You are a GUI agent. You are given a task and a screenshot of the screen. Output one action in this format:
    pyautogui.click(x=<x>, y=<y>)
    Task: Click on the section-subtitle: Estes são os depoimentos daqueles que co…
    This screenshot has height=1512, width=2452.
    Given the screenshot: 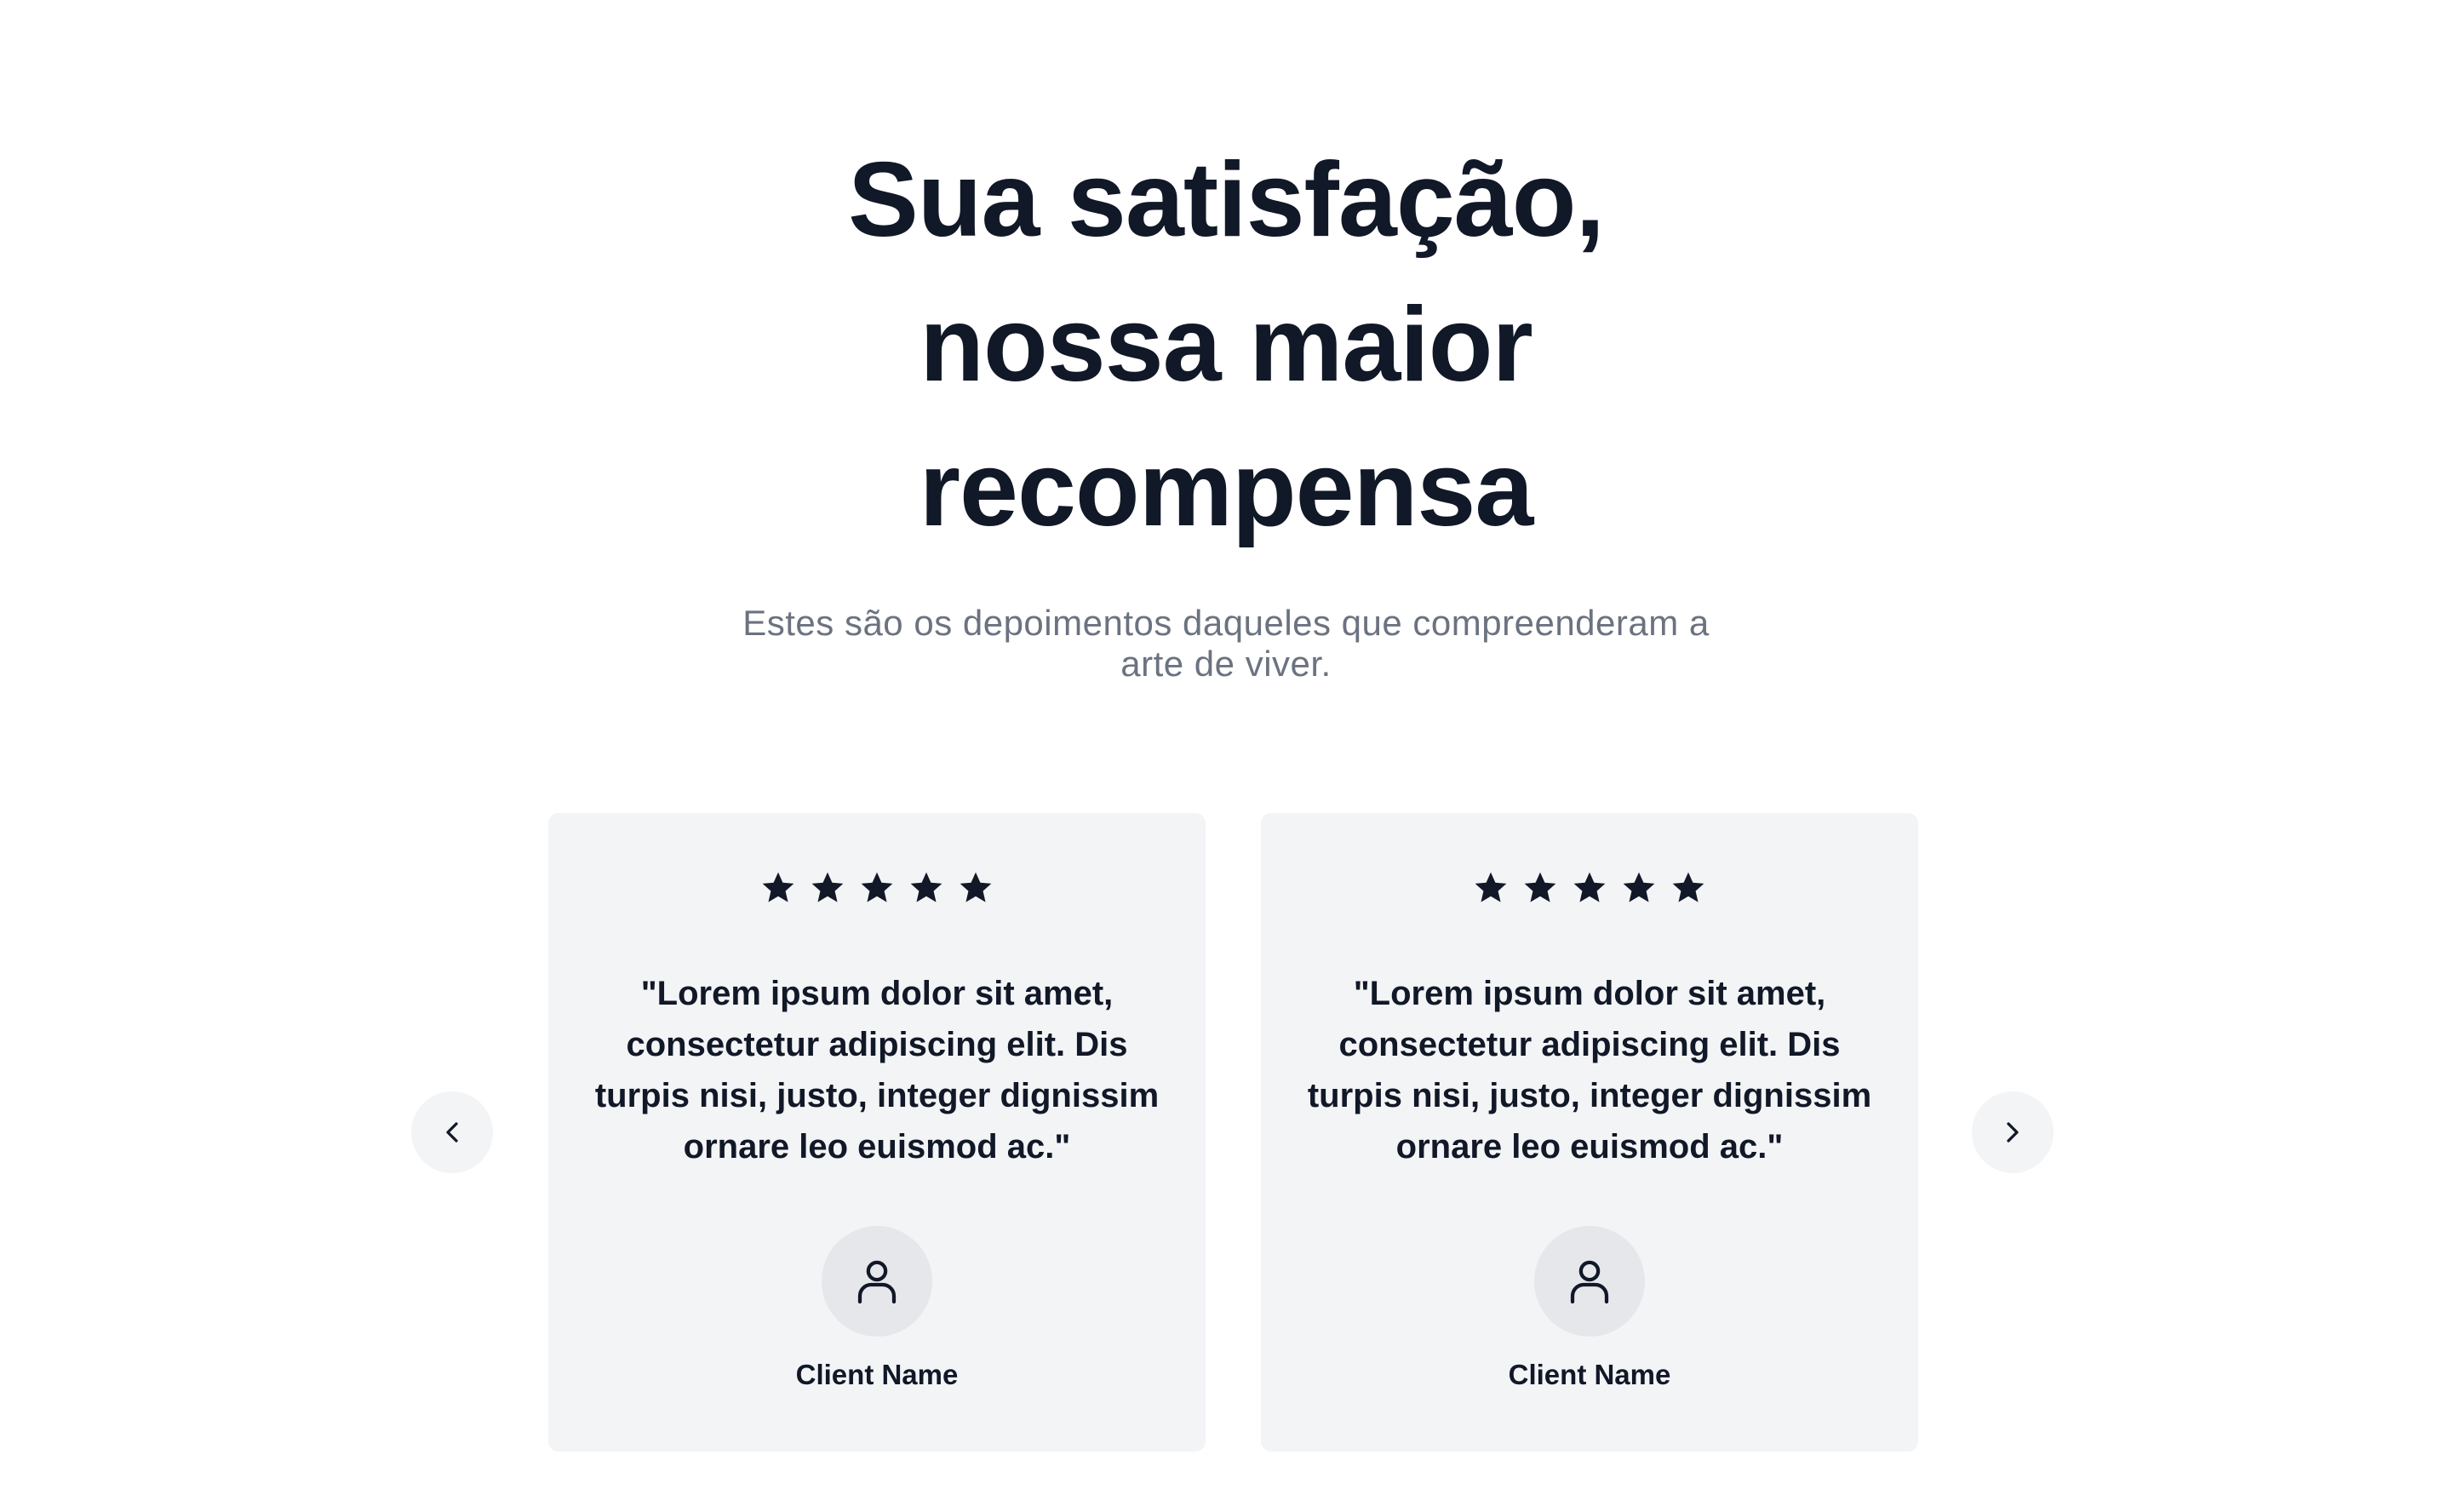 What is the action you would take?
    pyautogui.click(x=1226, y=643)
    